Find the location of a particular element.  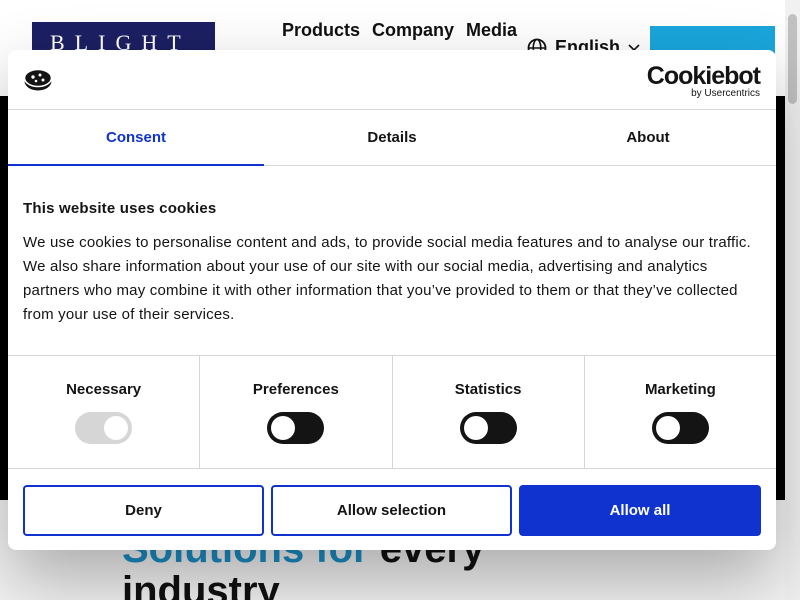

category-statistics: Statistics is located at coordinates (489, 412).